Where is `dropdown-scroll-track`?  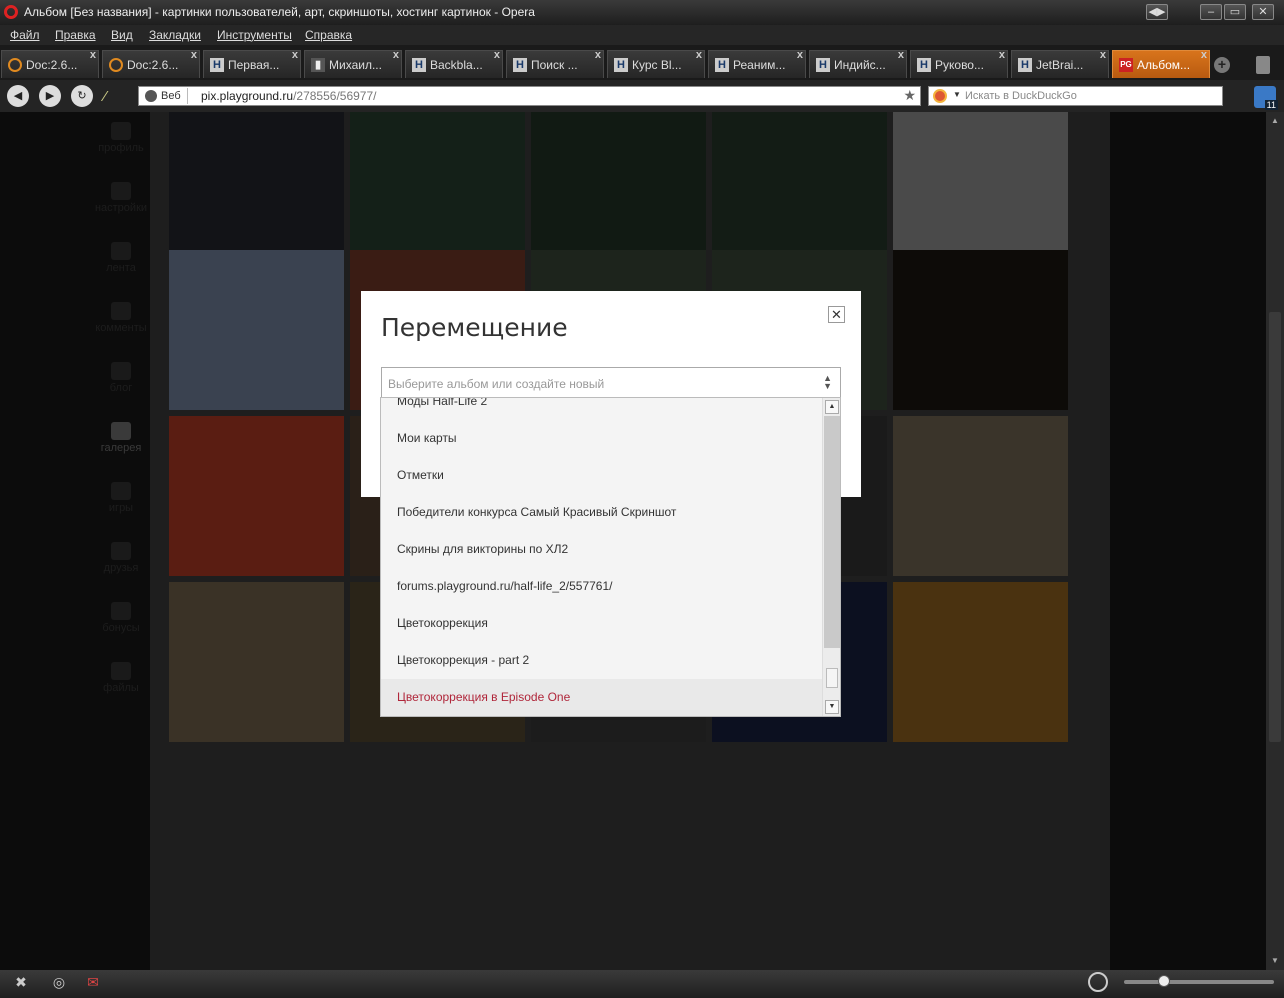 dropdown-scroll-track is located at coordinates (832, 532).